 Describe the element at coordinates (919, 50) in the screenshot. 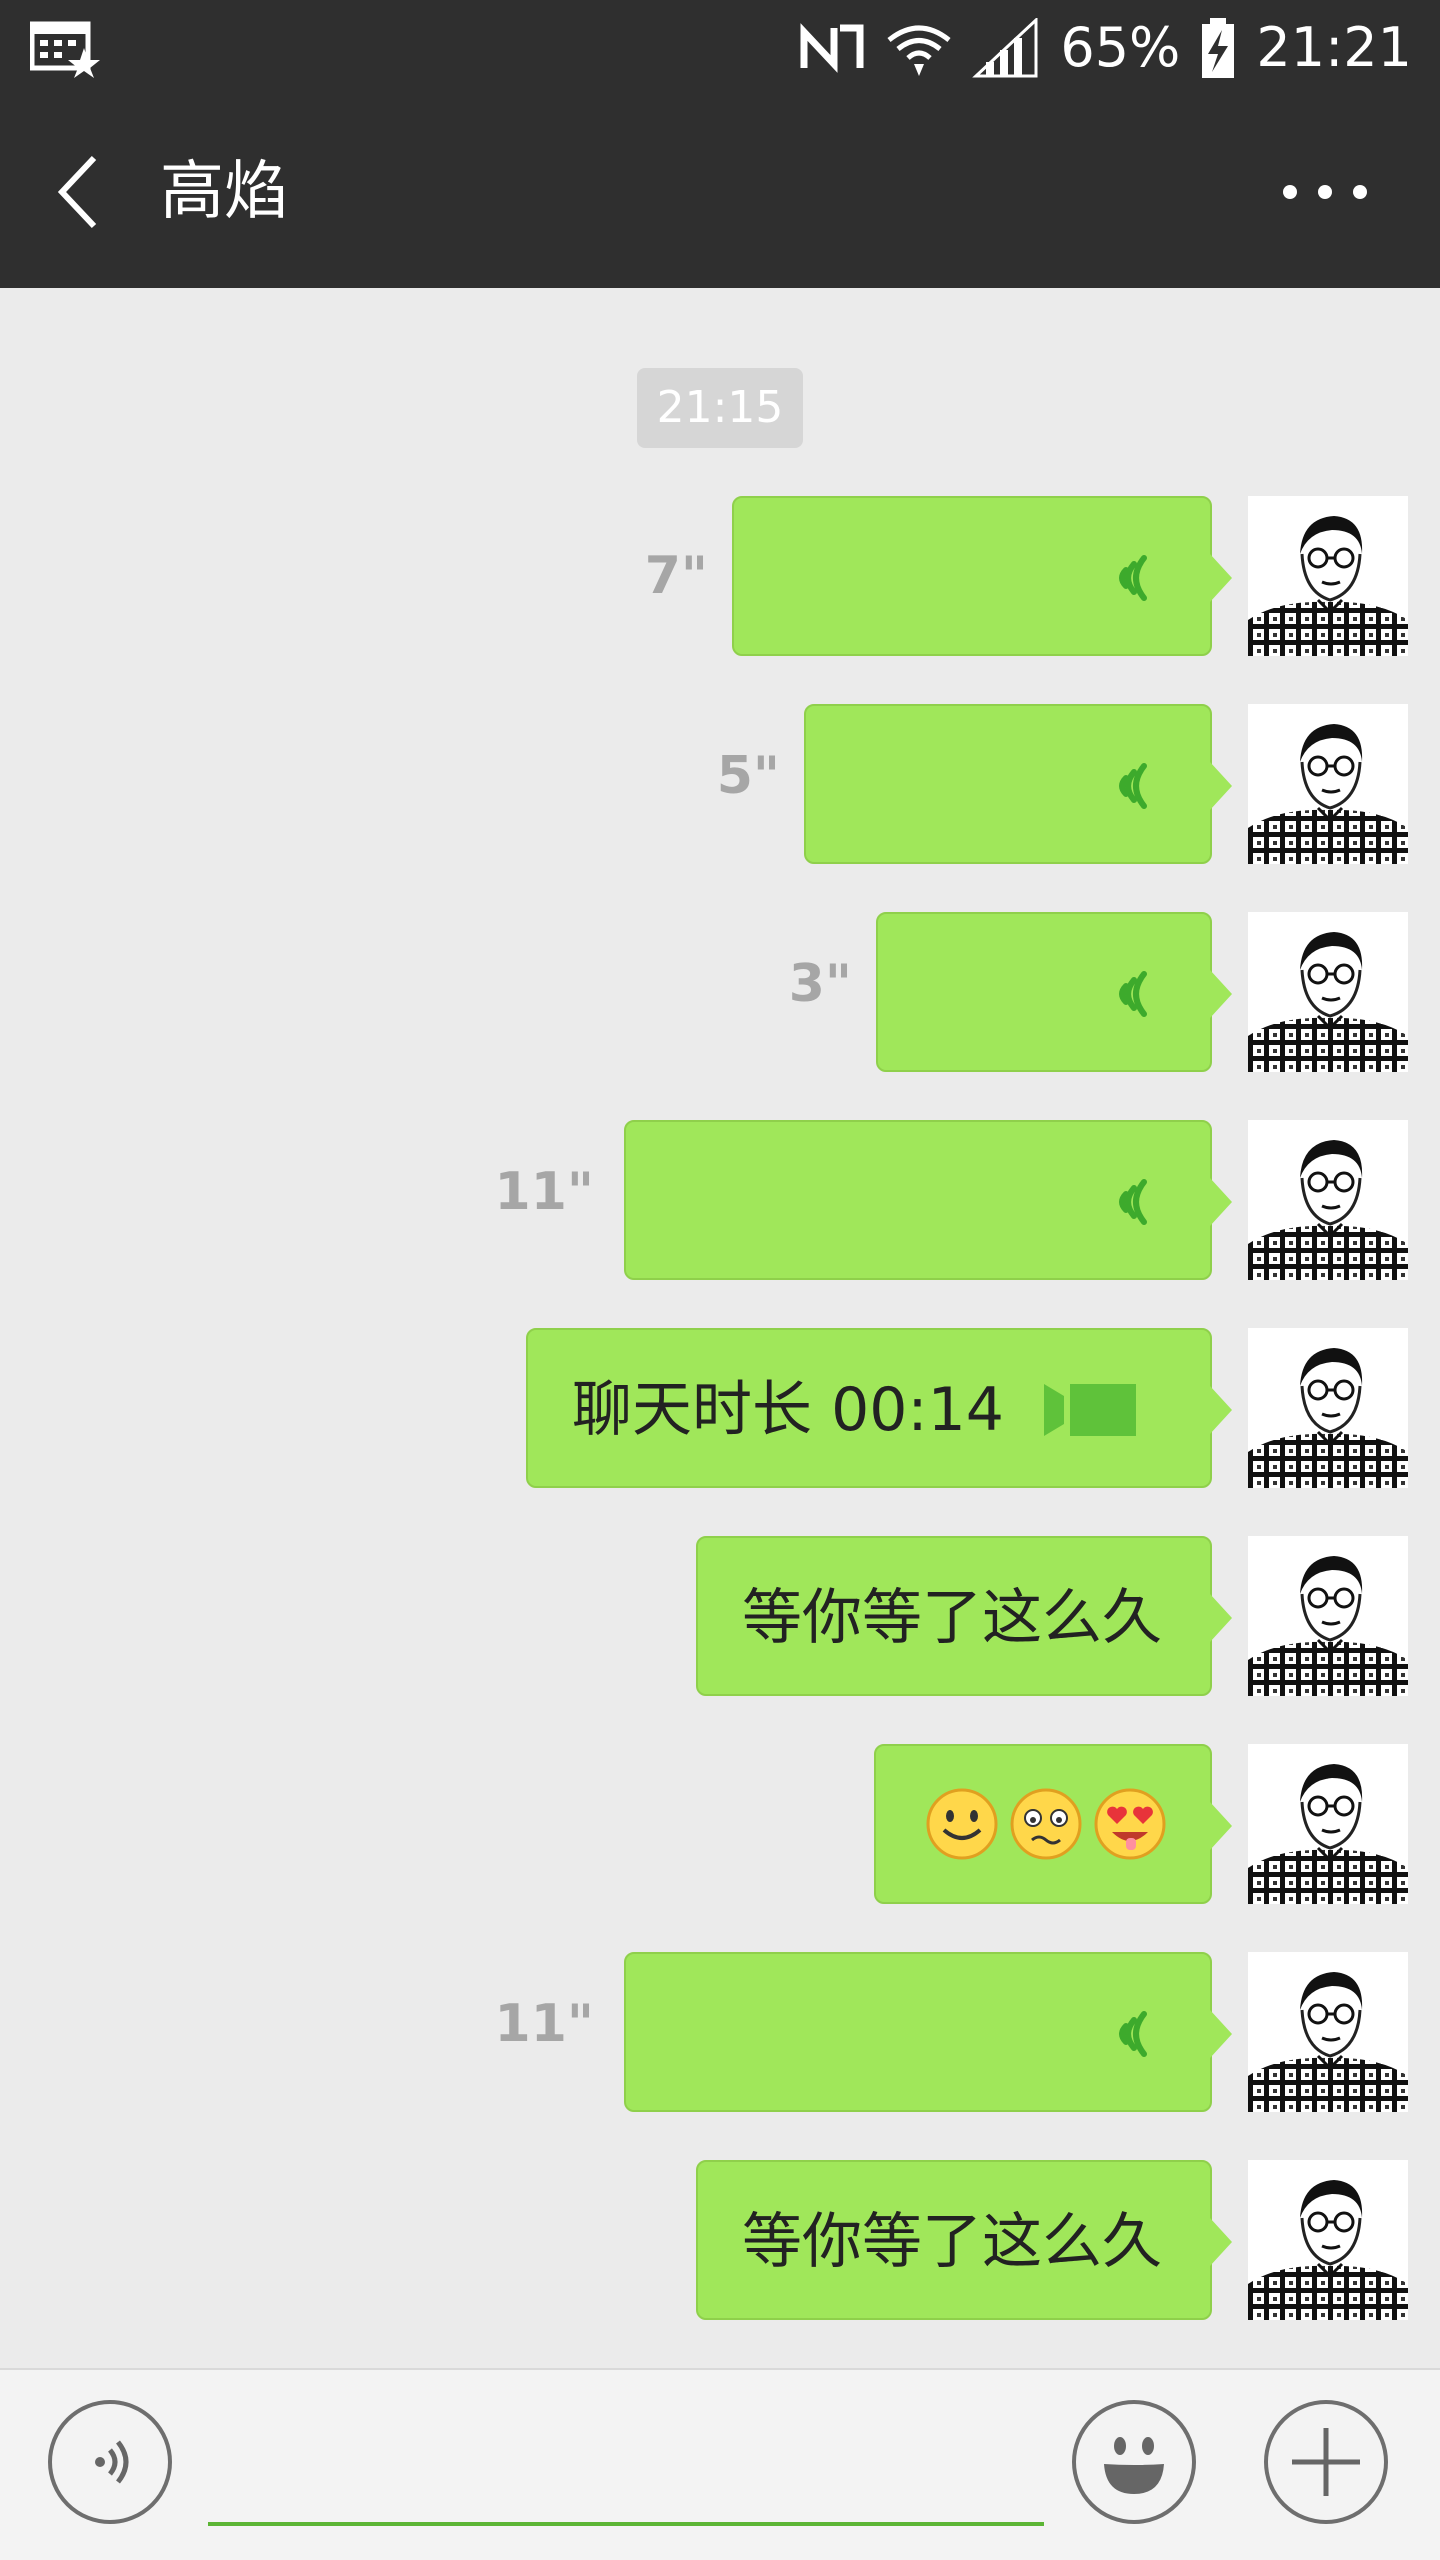

I see `wifi-icon` at that location.